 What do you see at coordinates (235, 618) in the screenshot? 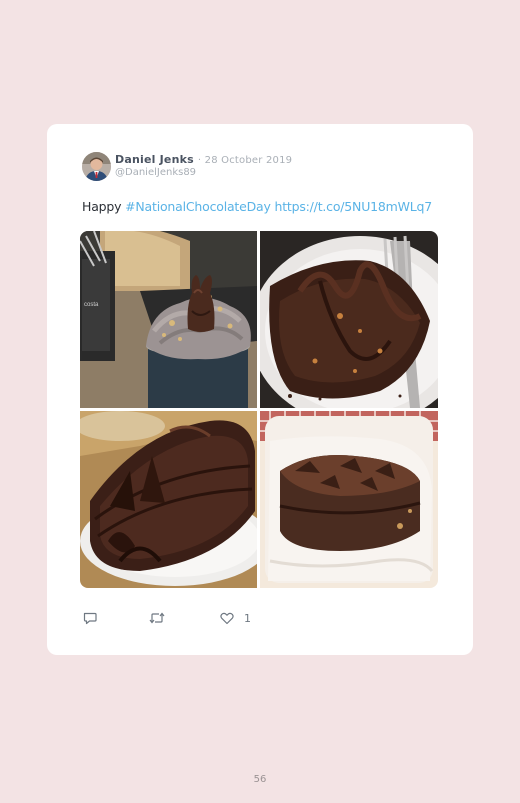
I see `like-button: 1` at bounding box center [235, 618].